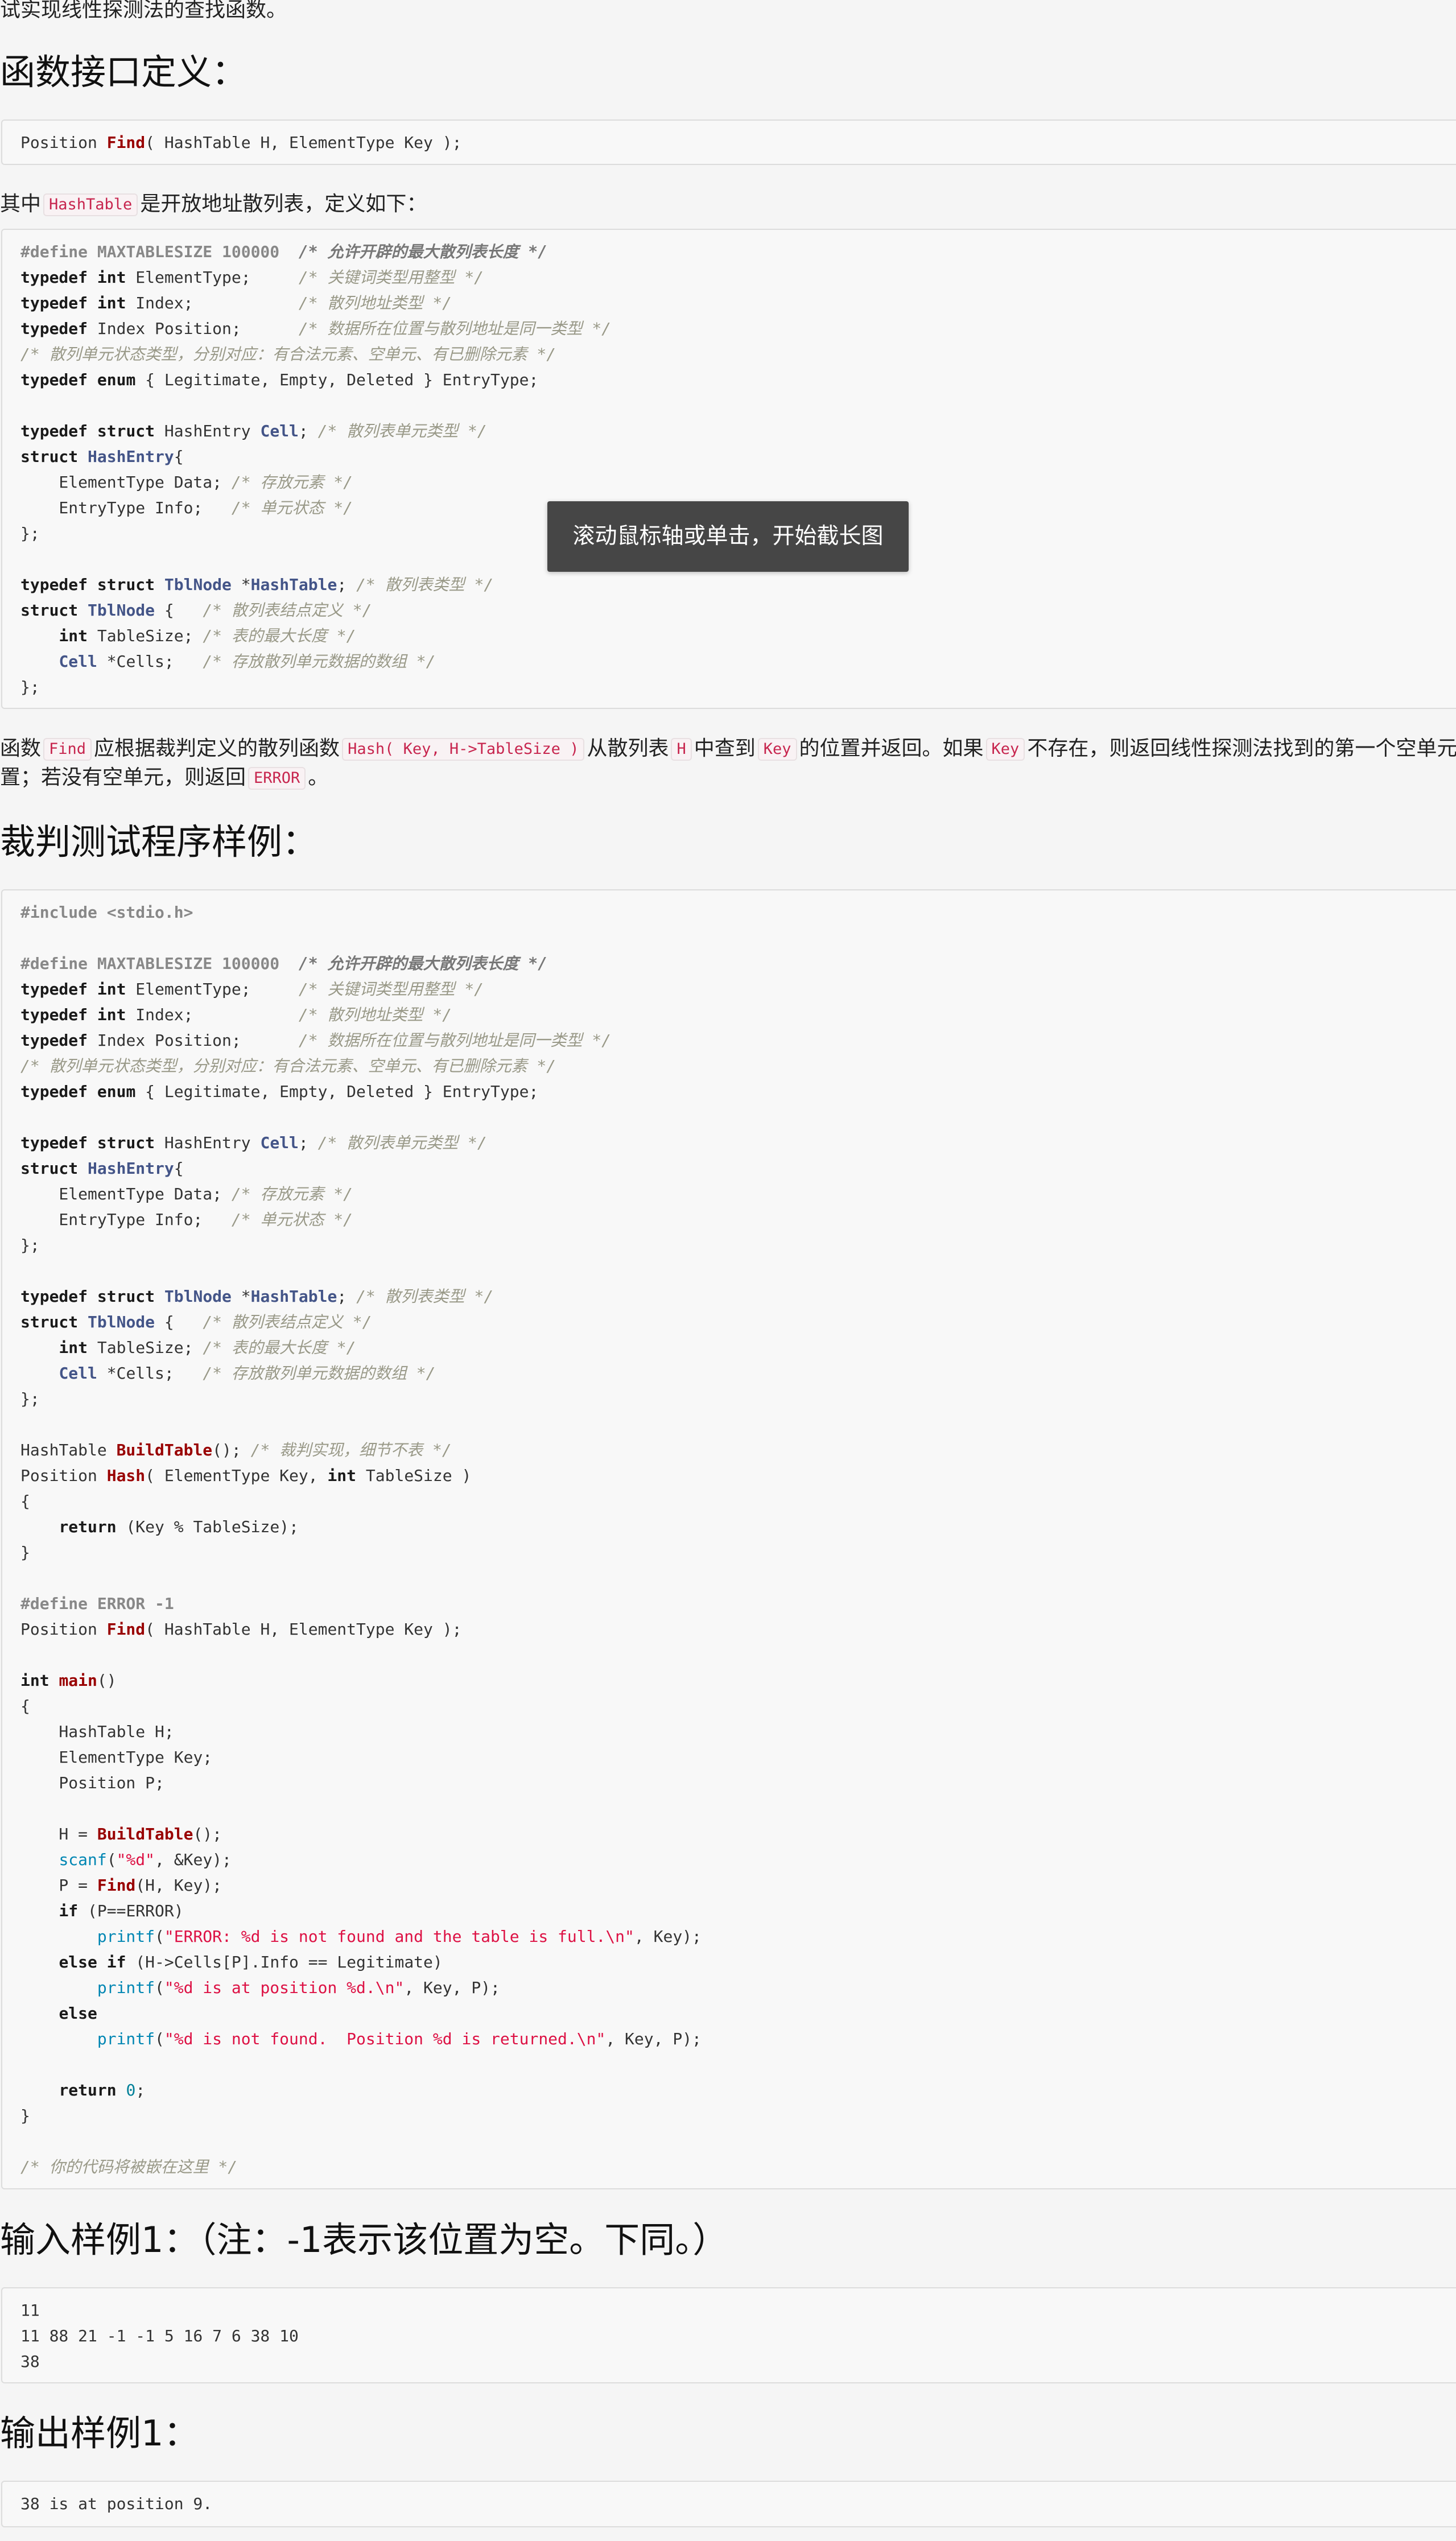  I want to click on sample-output-line: 38 is at position 9., so click(116, 2503).